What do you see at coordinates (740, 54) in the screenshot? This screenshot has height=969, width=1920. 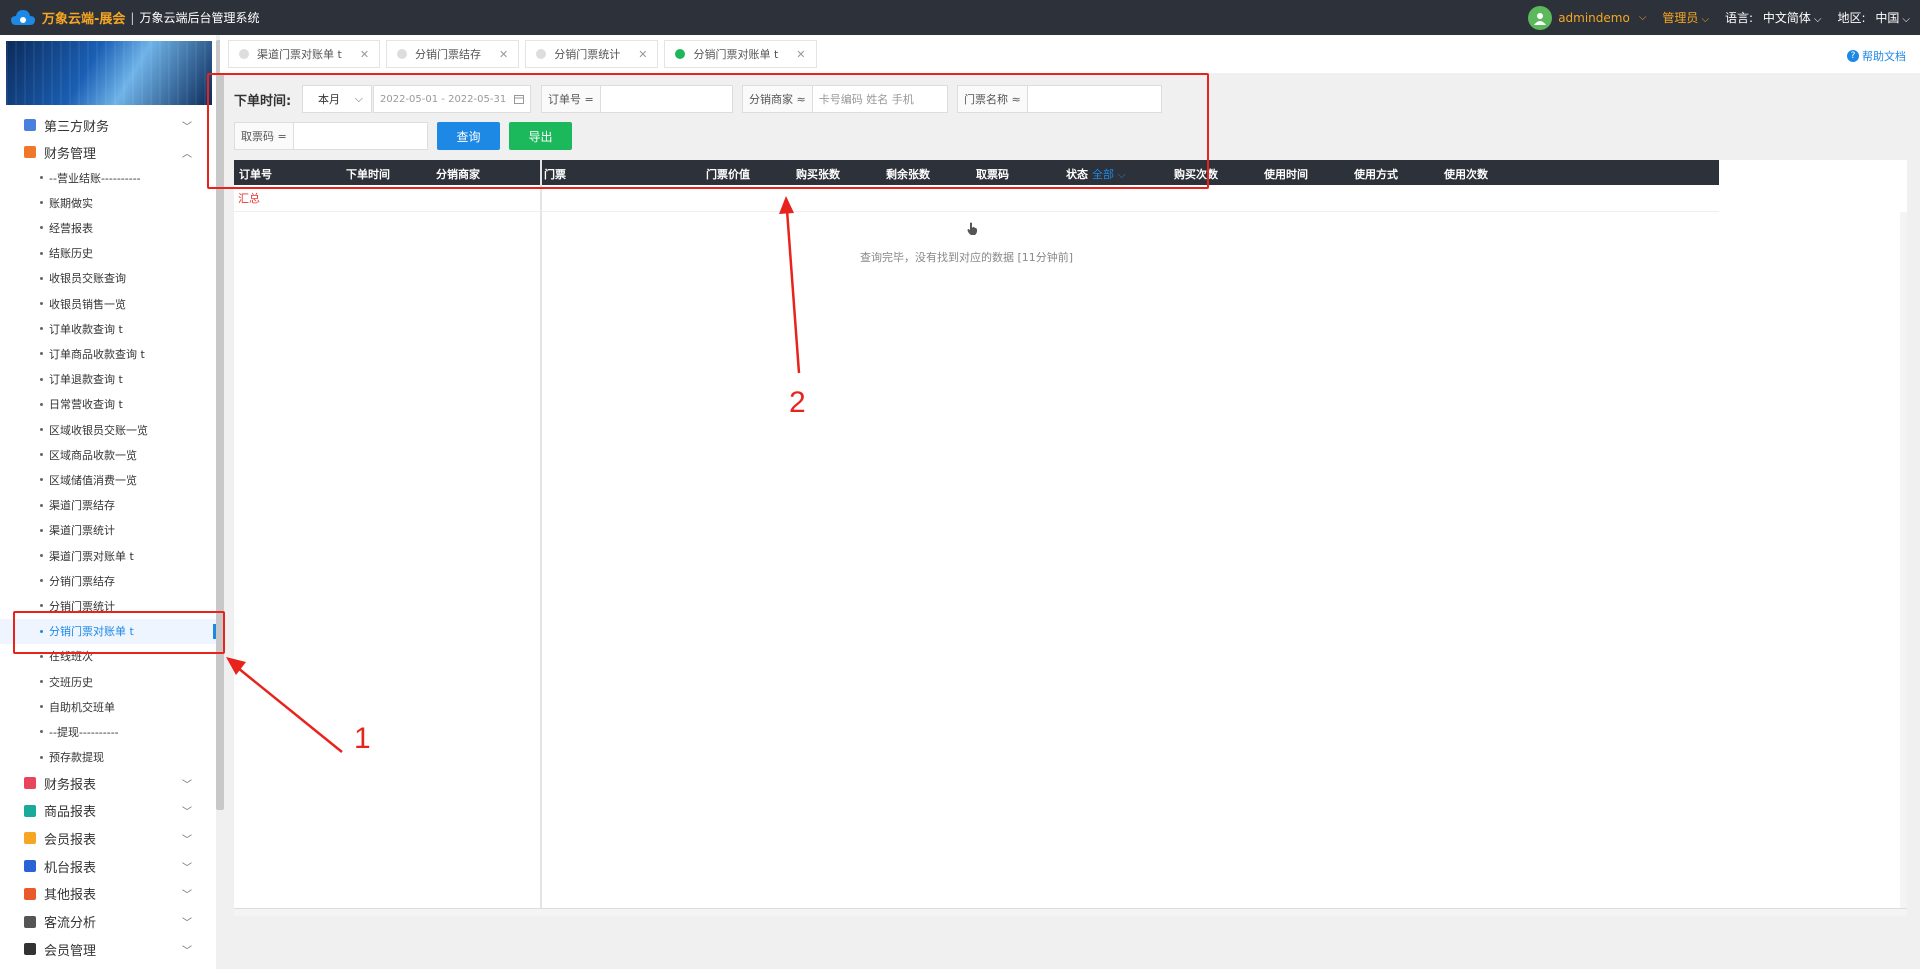 I see `tab-3: 分销门票对账单 t ✕` at bounding box center [740, 54].